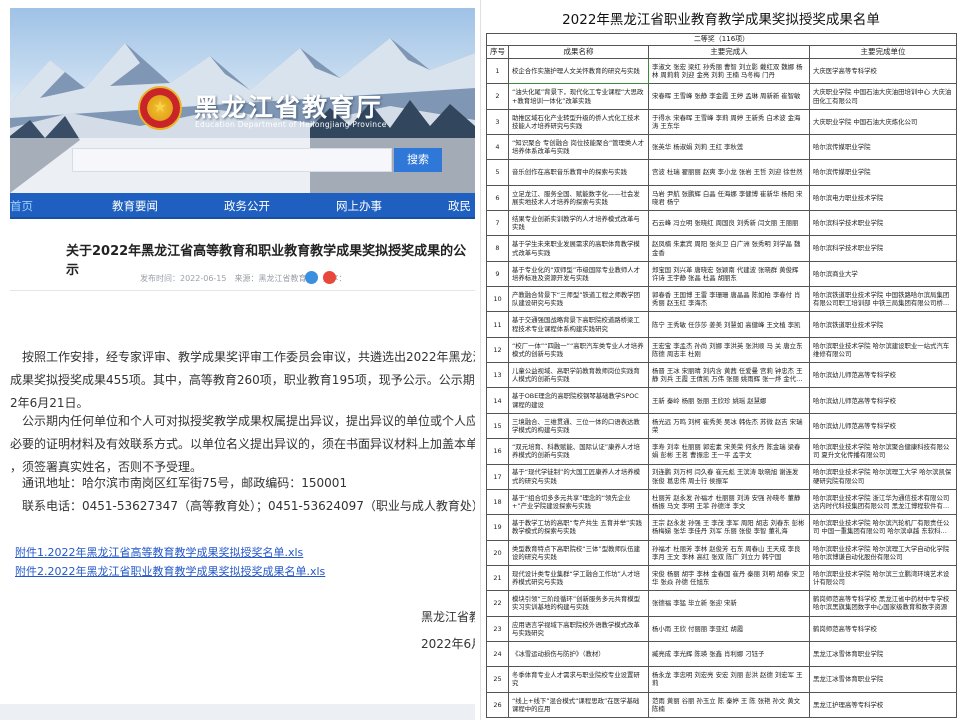  What do you see at coordinates (135, 206) in the screenshot?
I see `nav-item-news: 教育要闻` at bounding box center [135, 206].